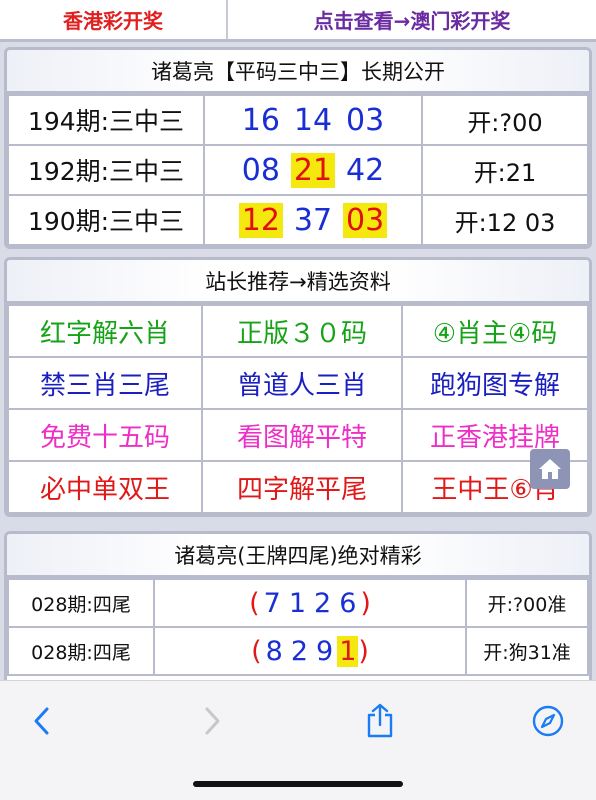 The width and height of the screenshot is (596, 800). Describe the element at coordinates (260, 170) in the screenshot. I see `number: 08` at that location.